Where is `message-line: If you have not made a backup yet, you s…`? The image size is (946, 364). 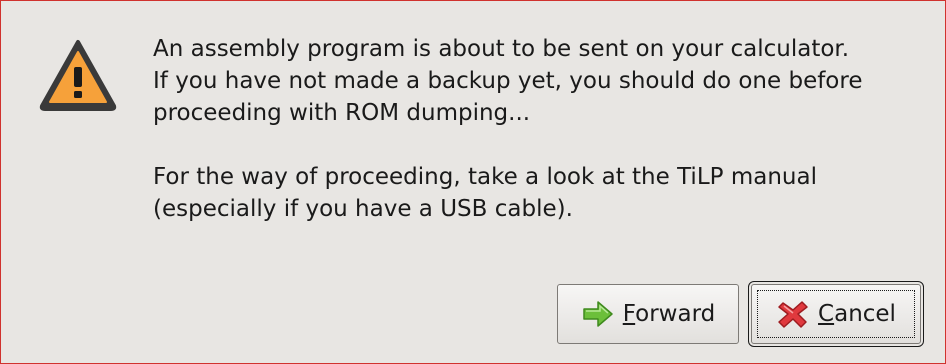 message-line: If you have not made a backup yet, you s… is located at coordinates (508, 81).